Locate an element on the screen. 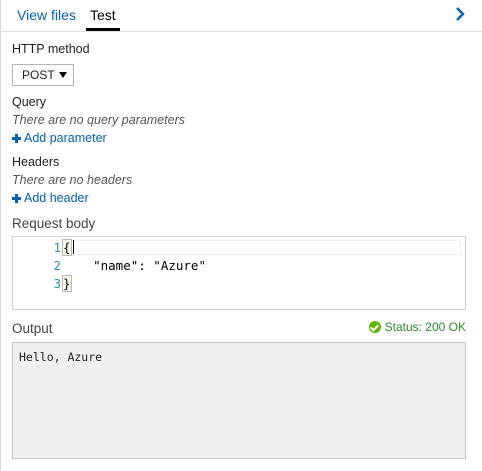 This screenshot has width=482, height=471. code-line: "name": "Azure" is located at coordinates (134, 265).